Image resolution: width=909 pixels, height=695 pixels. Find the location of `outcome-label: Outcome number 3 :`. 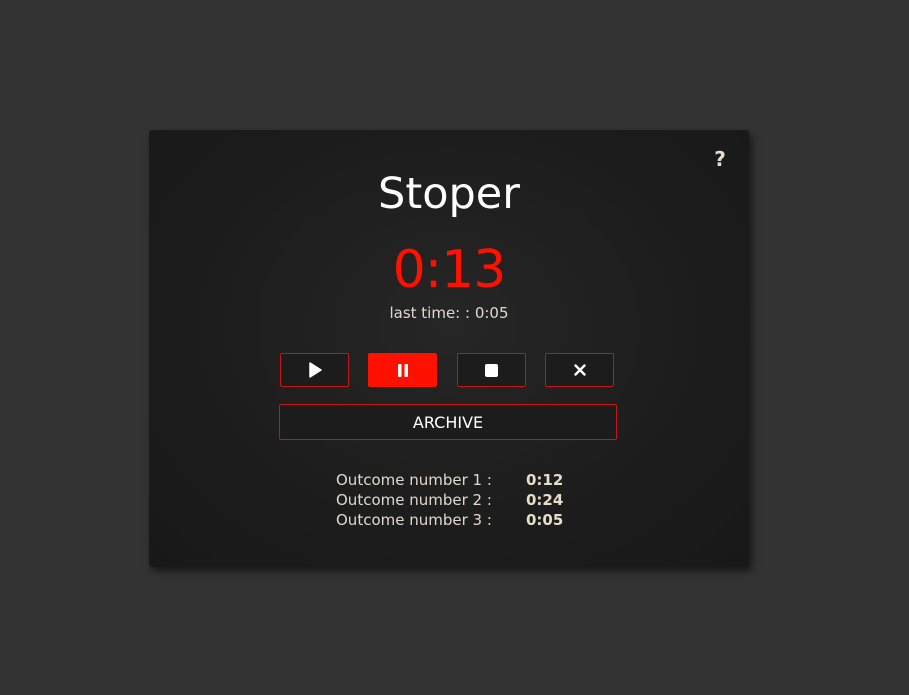

outcome-label: Outcome number 3 : is located at coordinates (414, 520).